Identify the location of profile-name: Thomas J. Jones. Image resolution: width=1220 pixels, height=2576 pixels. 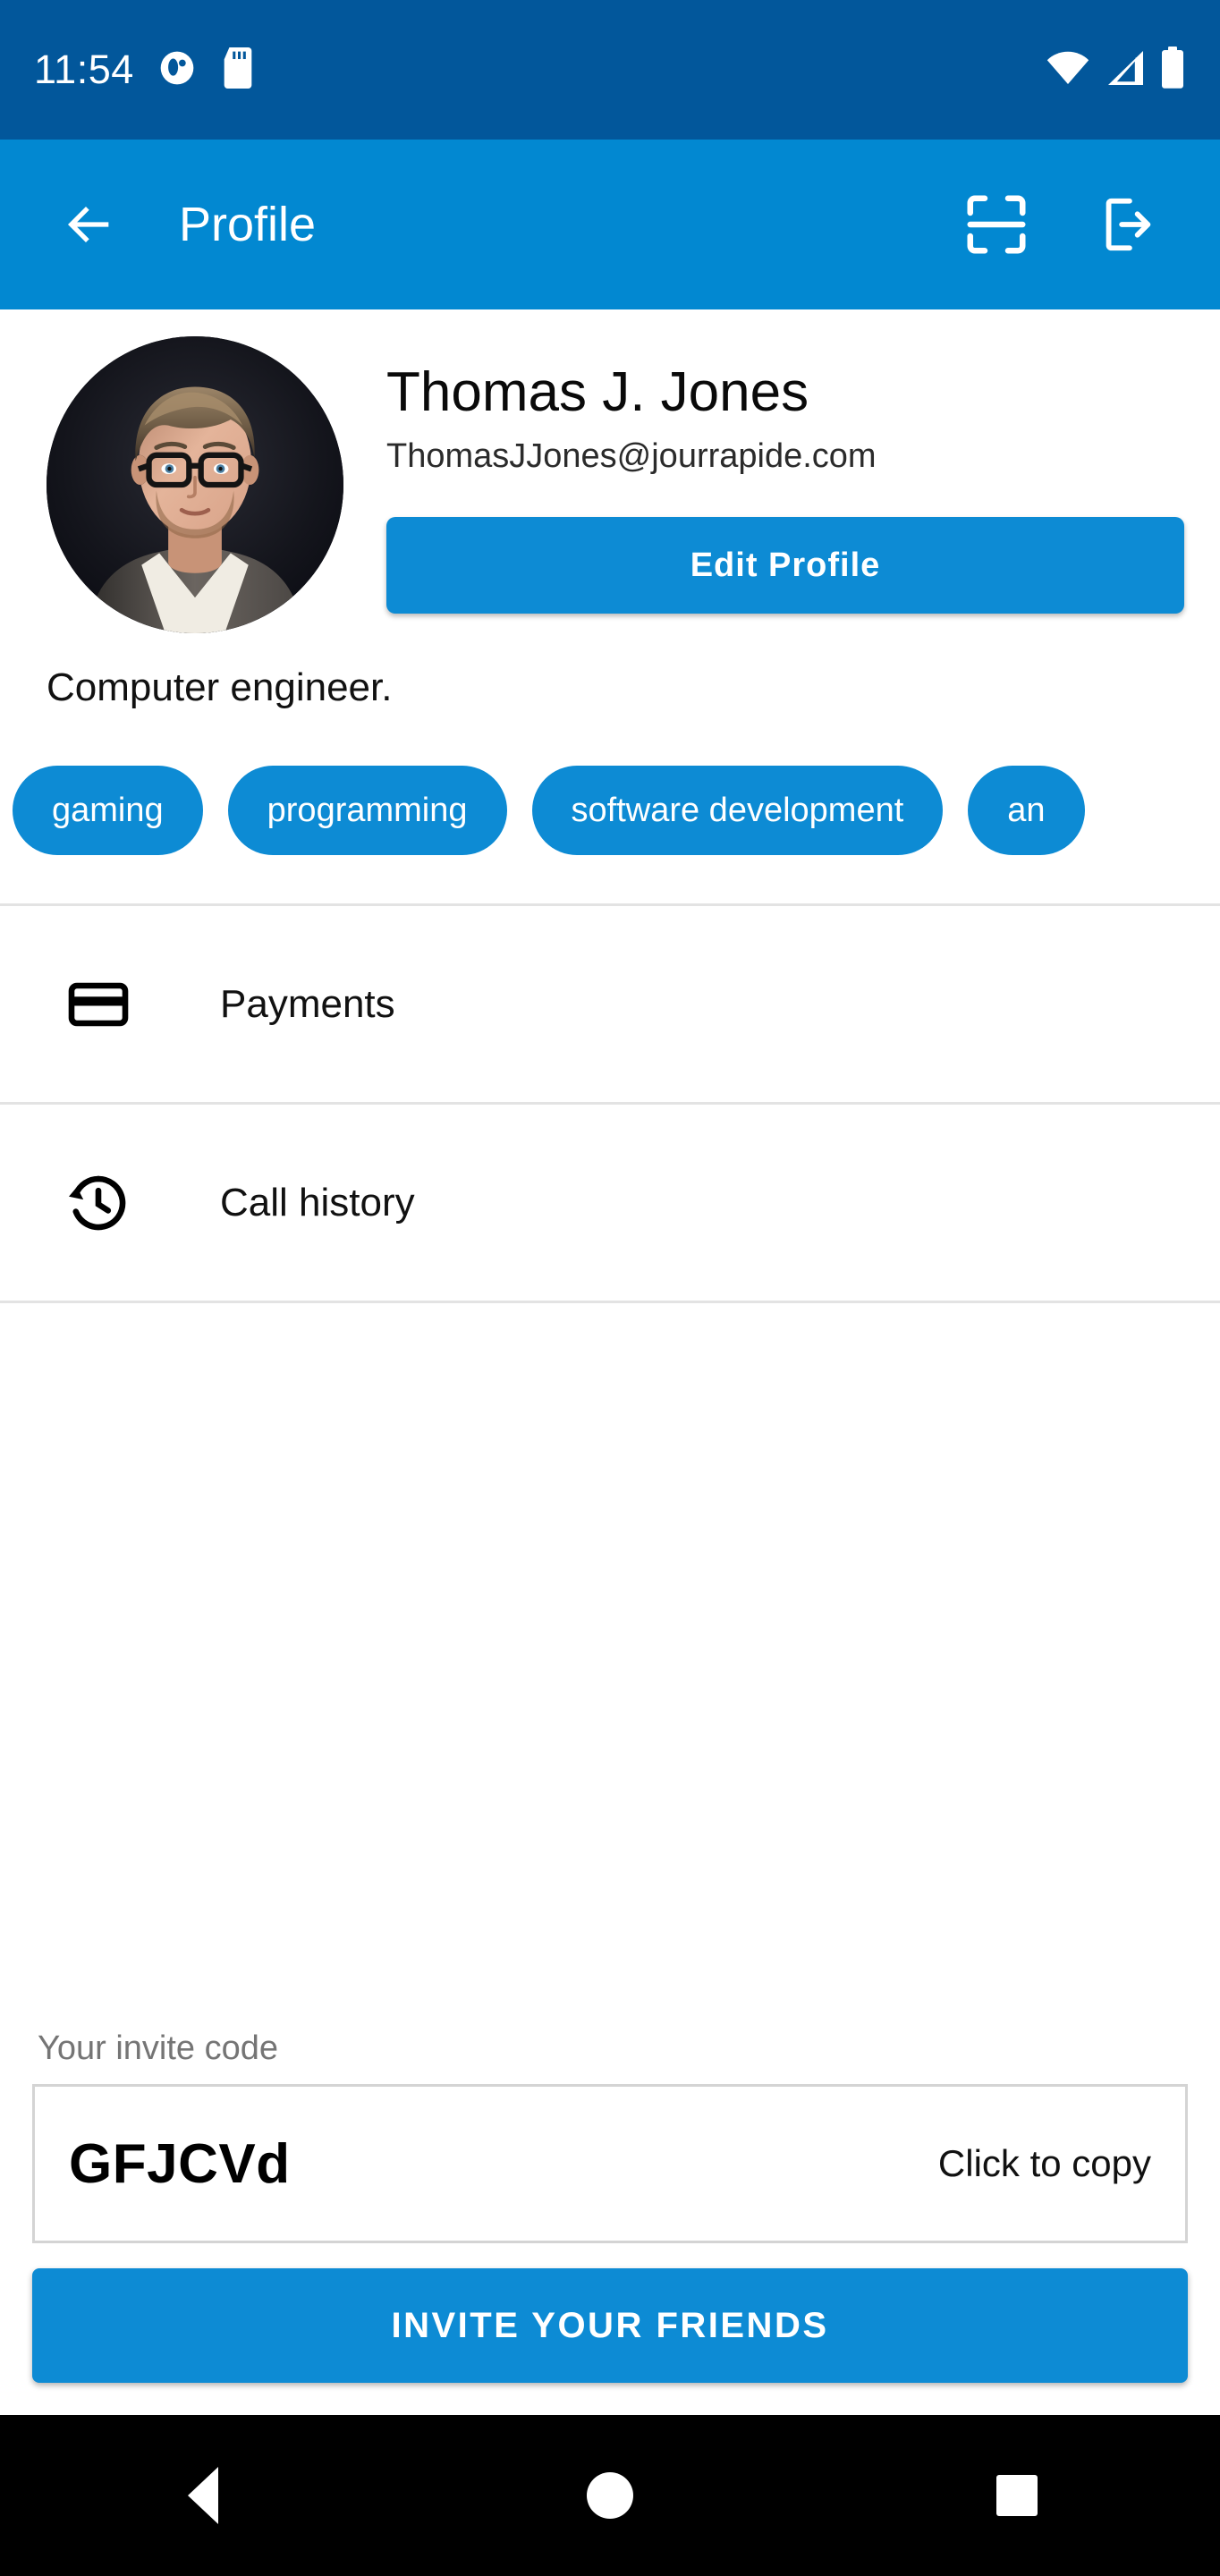
(597, 392).